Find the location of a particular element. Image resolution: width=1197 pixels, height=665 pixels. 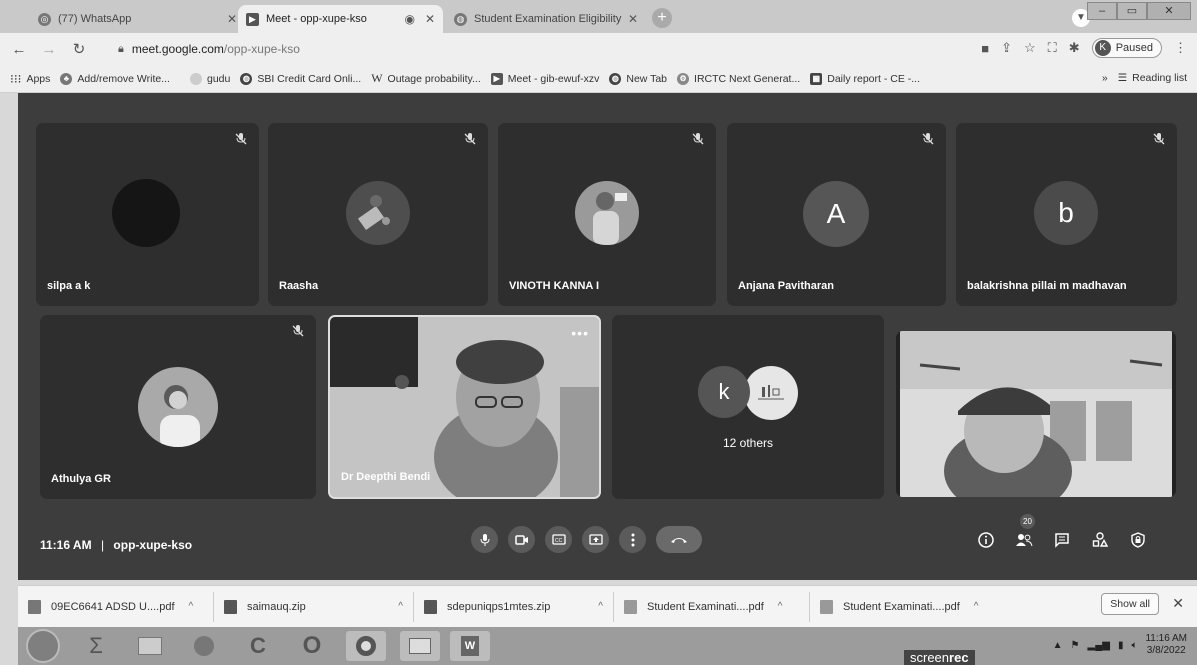

taskbar-app-sigma: Σ is located at coordinates (96, 646).